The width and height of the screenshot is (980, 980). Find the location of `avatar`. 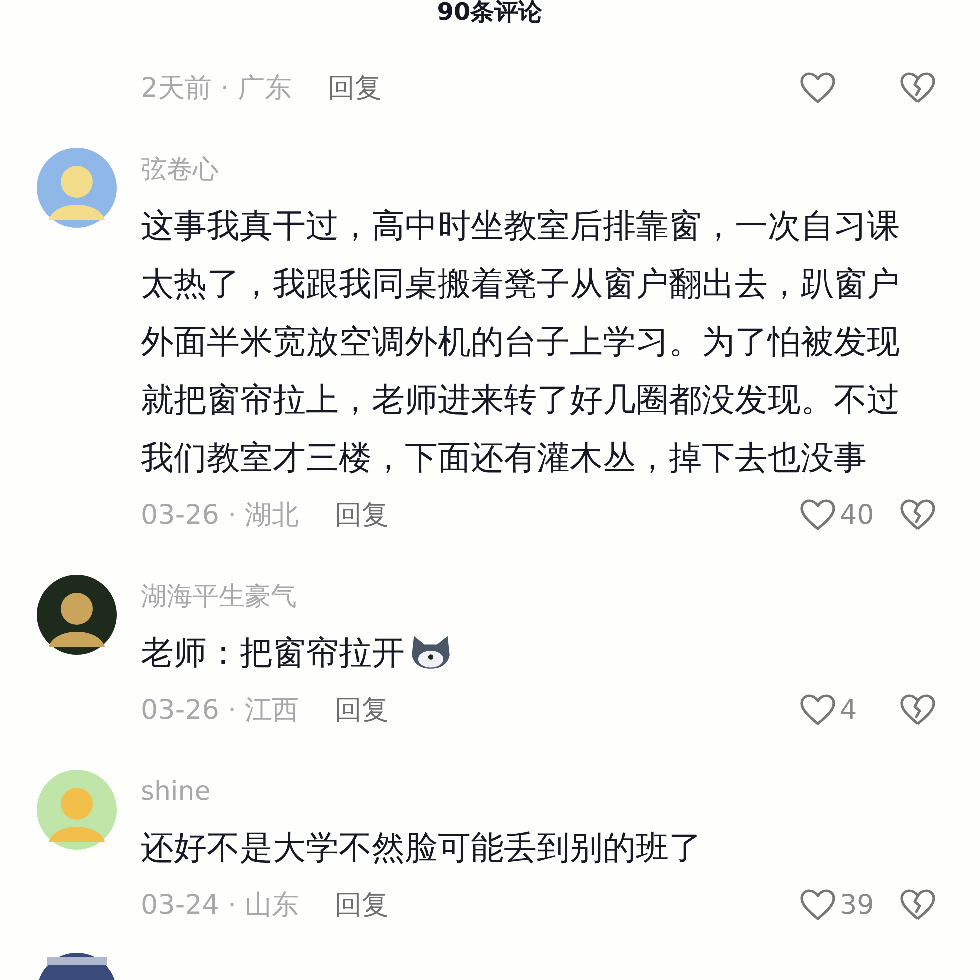

avatar is located at coordinates (77, 615).